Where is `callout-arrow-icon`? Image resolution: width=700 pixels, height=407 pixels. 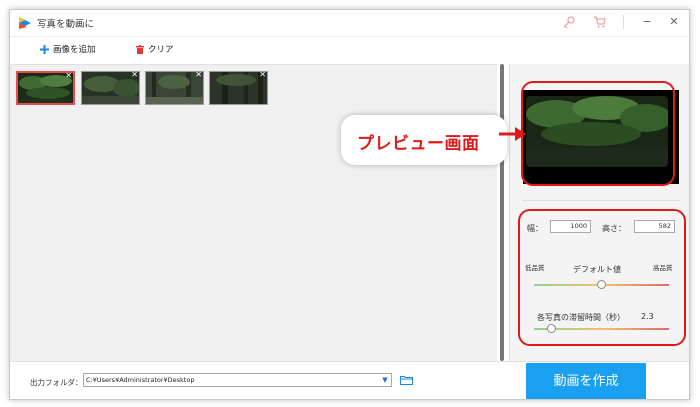
callout-arrow-icon is located at coordinates (512, 134).